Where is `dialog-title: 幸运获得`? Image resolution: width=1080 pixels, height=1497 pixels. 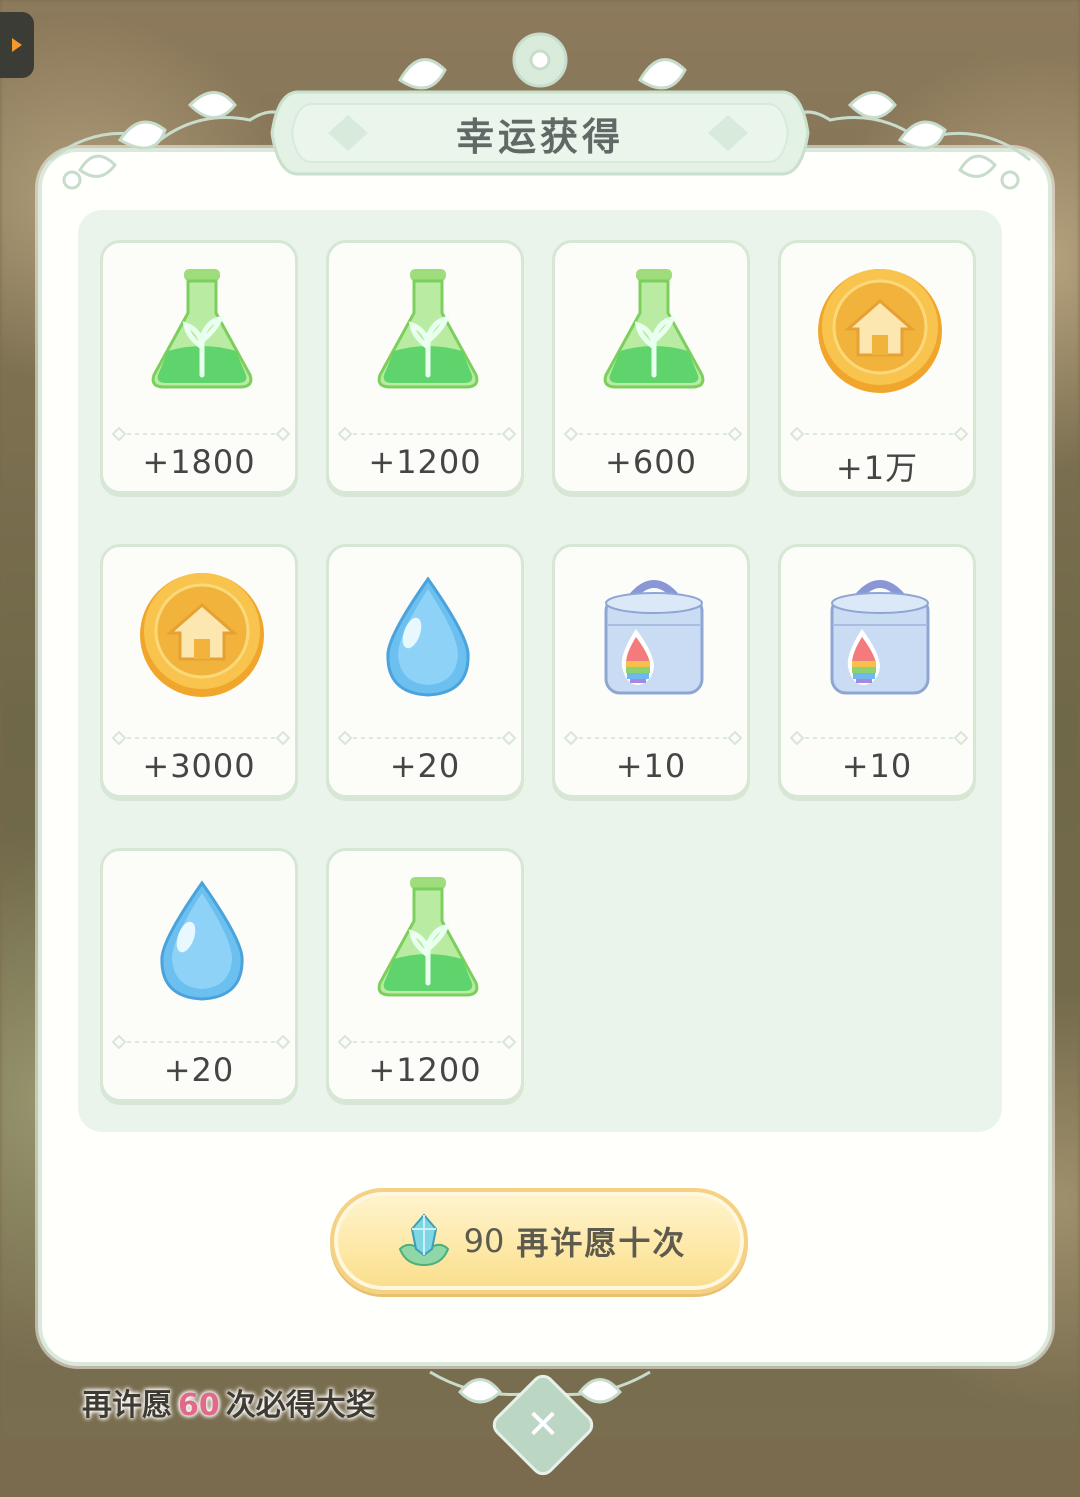
dialog-title: 幸运获得 is located at coordinates (539, 136).